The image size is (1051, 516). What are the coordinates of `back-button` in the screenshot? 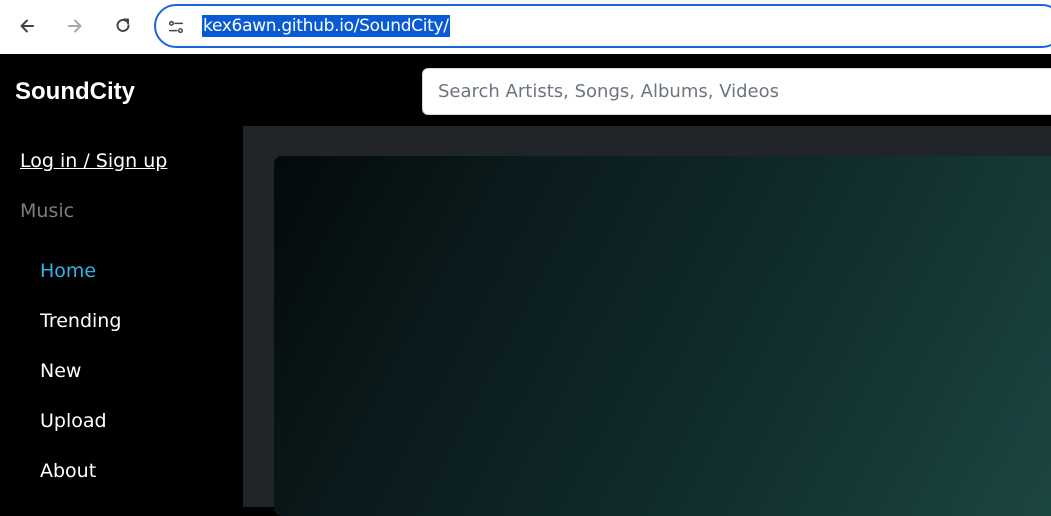 It's located at (27, 26).